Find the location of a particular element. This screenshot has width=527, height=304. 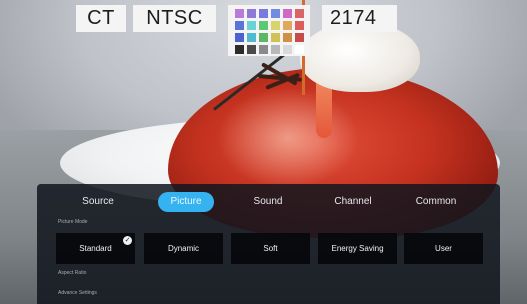

menu-tab-bar: Source Picture Sound Channel Common is located at coordinates (268, 203).